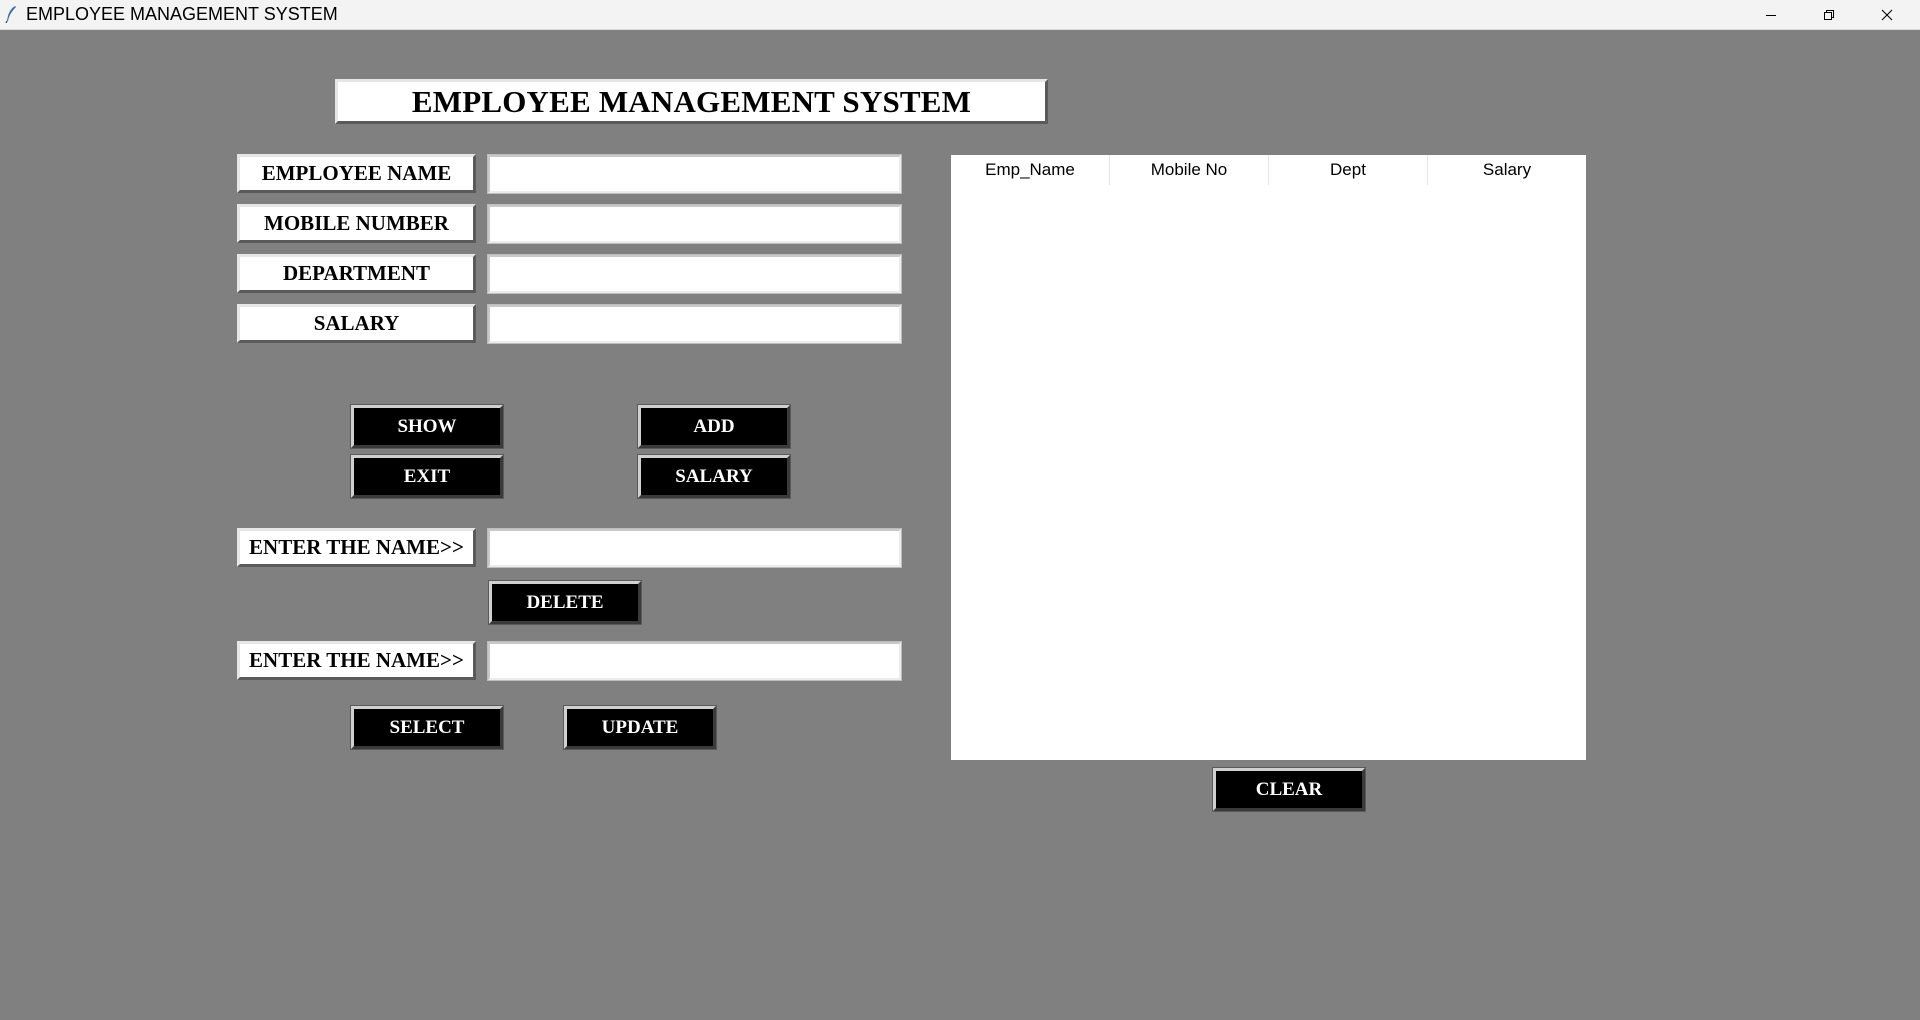 This screenshot has width=1920, height=1020. Describe the element at coordinates (356, 173) in the screenshot. I see `employee-name-label: EMPLOYEE NAME` at that location.